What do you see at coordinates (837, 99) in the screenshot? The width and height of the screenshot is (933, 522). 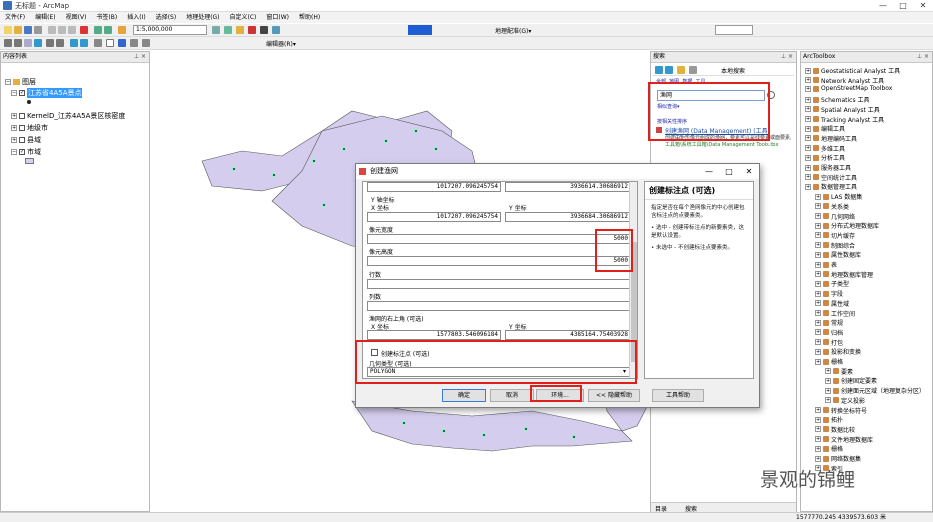 I see `toolbox-item: + Schematics 工具` at bounding box center [837, 99].